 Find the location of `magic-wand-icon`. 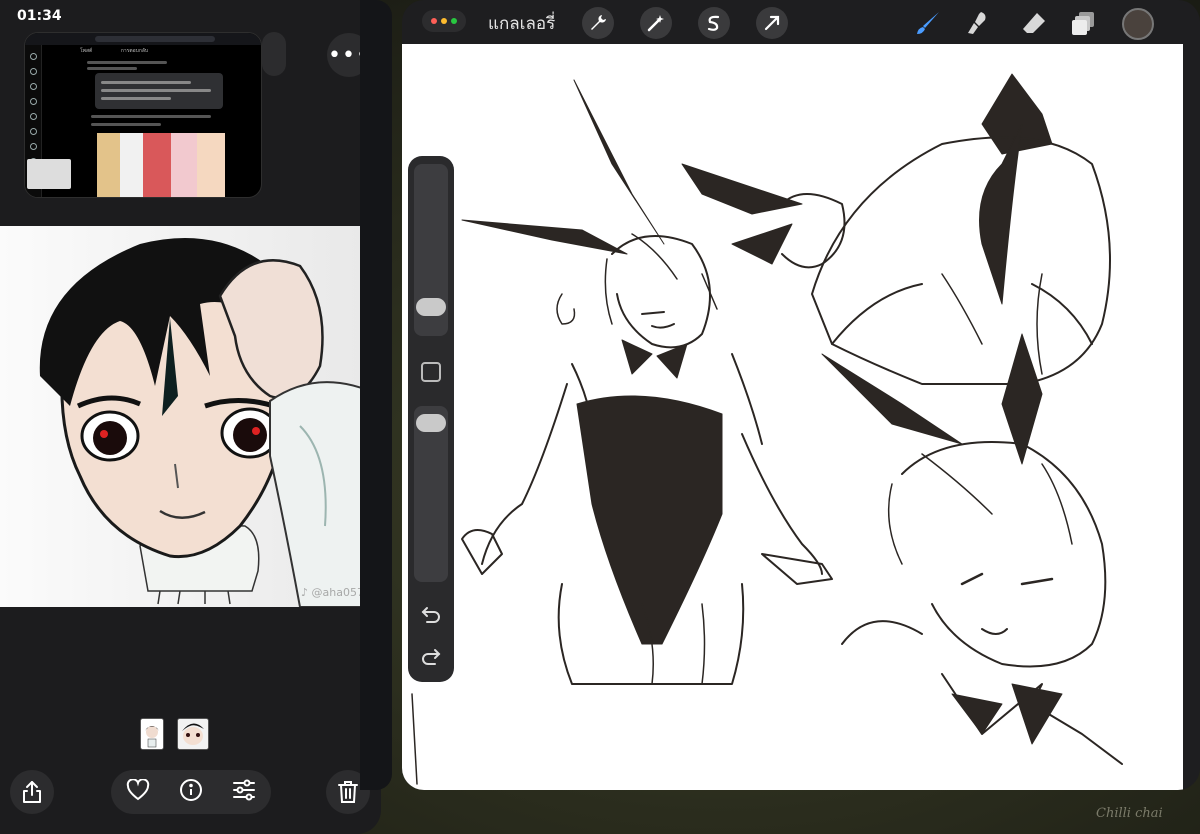

magic-wand-icon is located at coordinates (655, 23).